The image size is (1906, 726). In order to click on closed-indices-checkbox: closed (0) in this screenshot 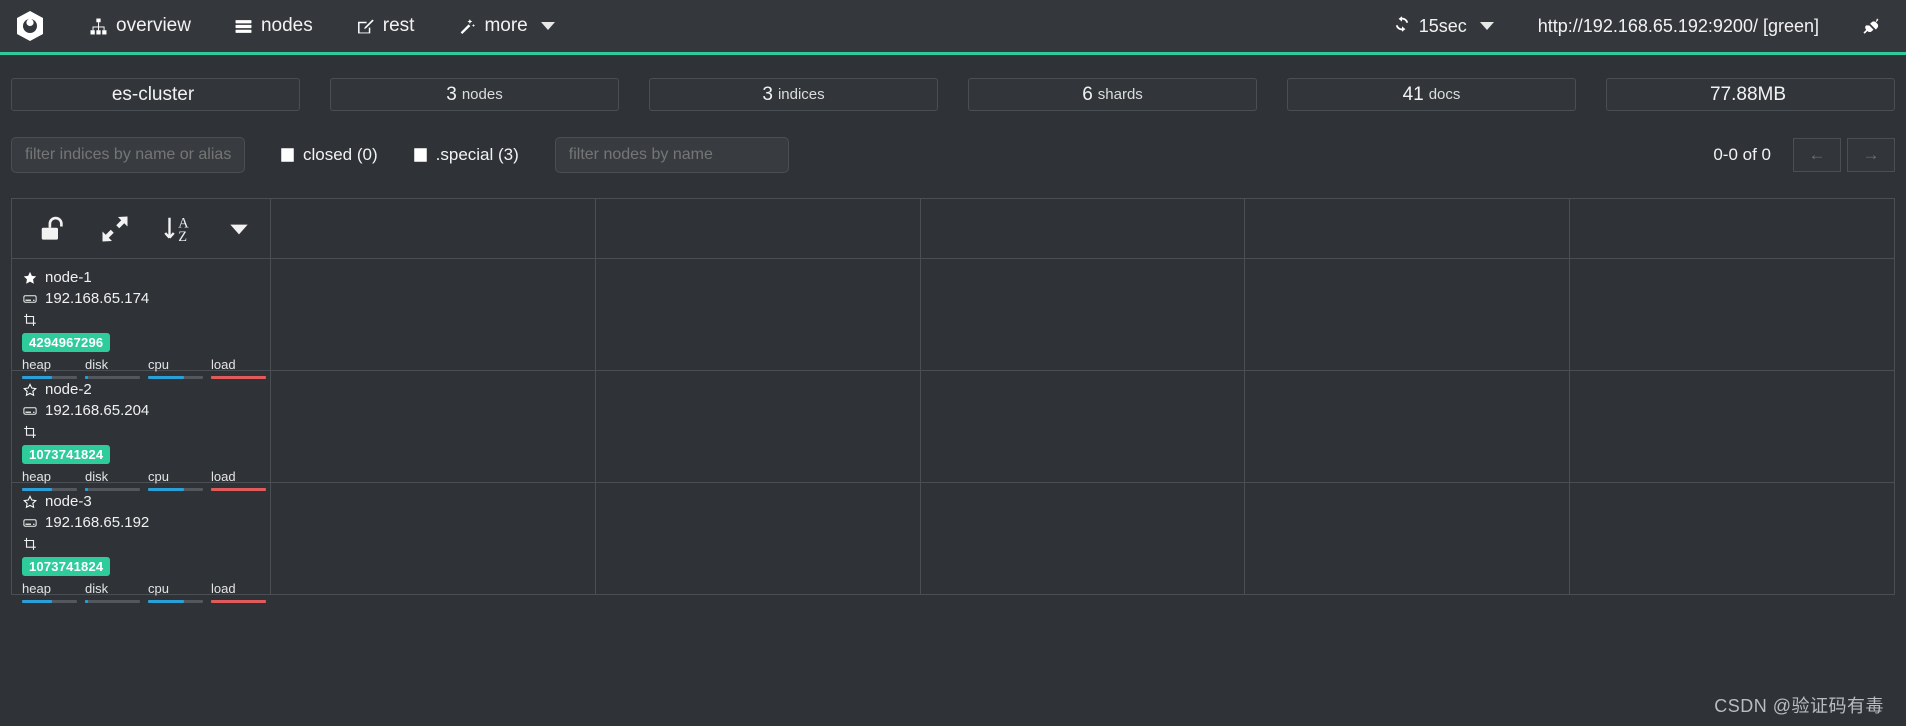, I will do `click(329, 155)`.